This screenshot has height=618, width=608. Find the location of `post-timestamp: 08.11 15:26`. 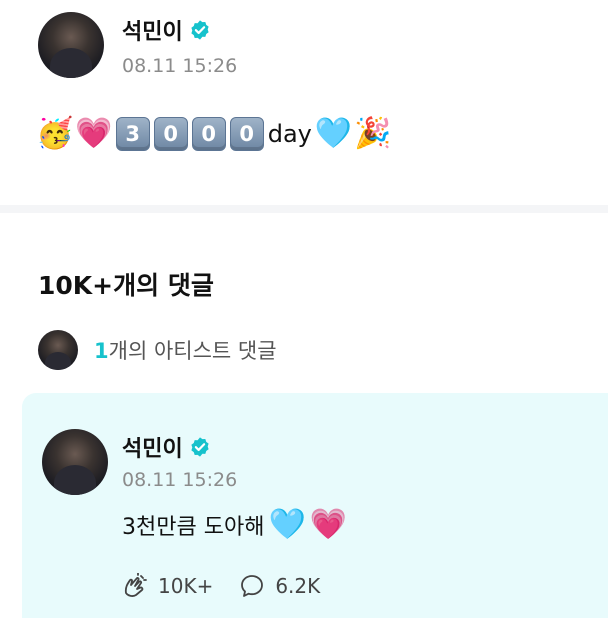

post-timestamp: 08.11 15:26 is located at coordinates (180, 66).